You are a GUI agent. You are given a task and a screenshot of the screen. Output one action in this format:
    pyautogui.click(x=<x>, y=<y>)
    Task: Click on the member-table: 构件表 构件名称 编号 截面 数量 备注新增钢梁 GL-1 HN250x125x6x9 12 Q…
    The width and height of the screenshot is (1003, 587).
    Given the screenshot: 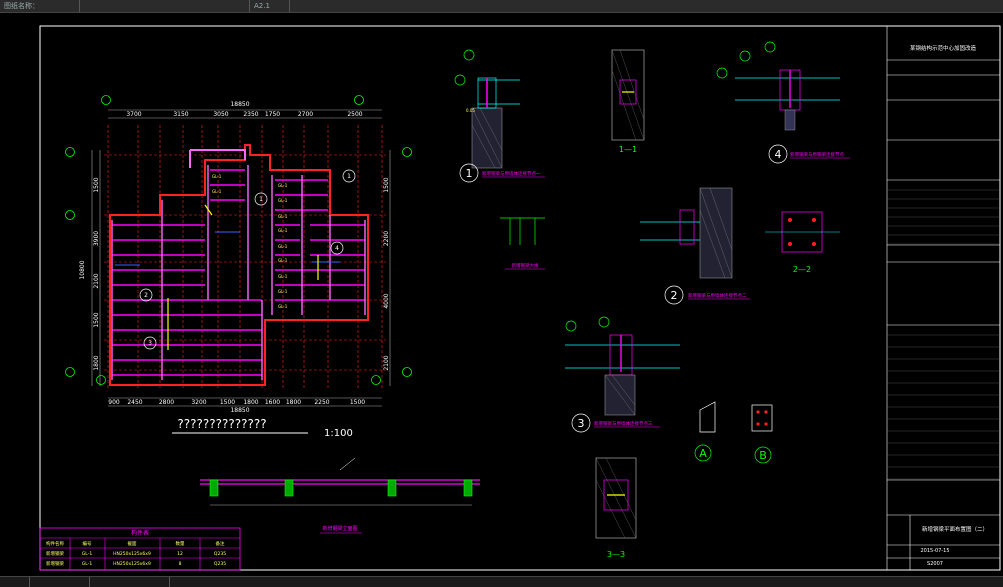 What is the action you would take?
    pyautogui.click(x=140, y=549)
    